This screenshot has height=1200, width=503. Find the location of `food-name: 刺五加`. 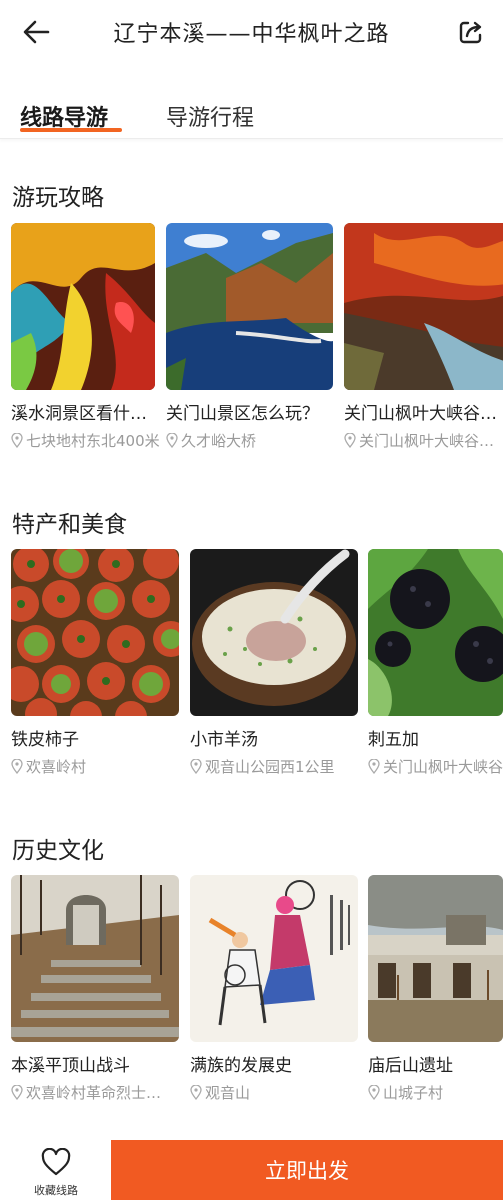

food-name: 刺五加 is located at coordinates (393, 740).